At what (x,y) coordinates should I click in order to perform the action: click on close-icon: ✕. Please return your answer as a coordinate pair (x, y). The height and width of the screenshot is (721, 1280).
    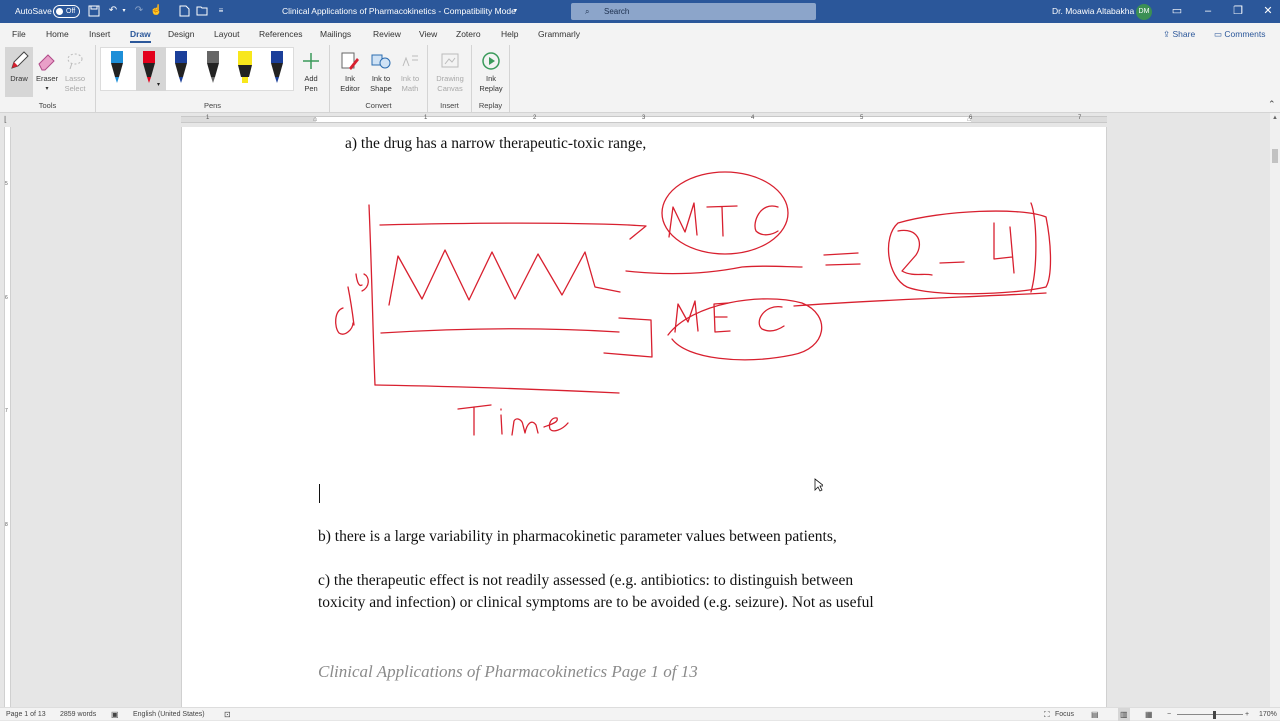
    Looking at the image, I should click on (1268, 11).